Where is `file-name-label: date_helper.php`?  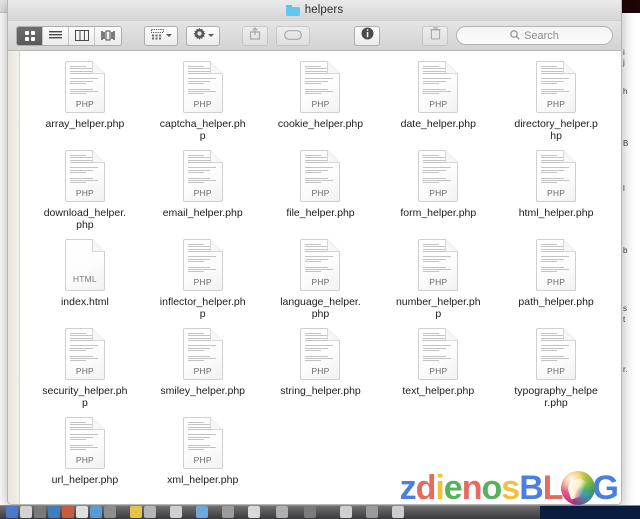 file-name-label: date_helper.php is located at coordinates (438, 124).